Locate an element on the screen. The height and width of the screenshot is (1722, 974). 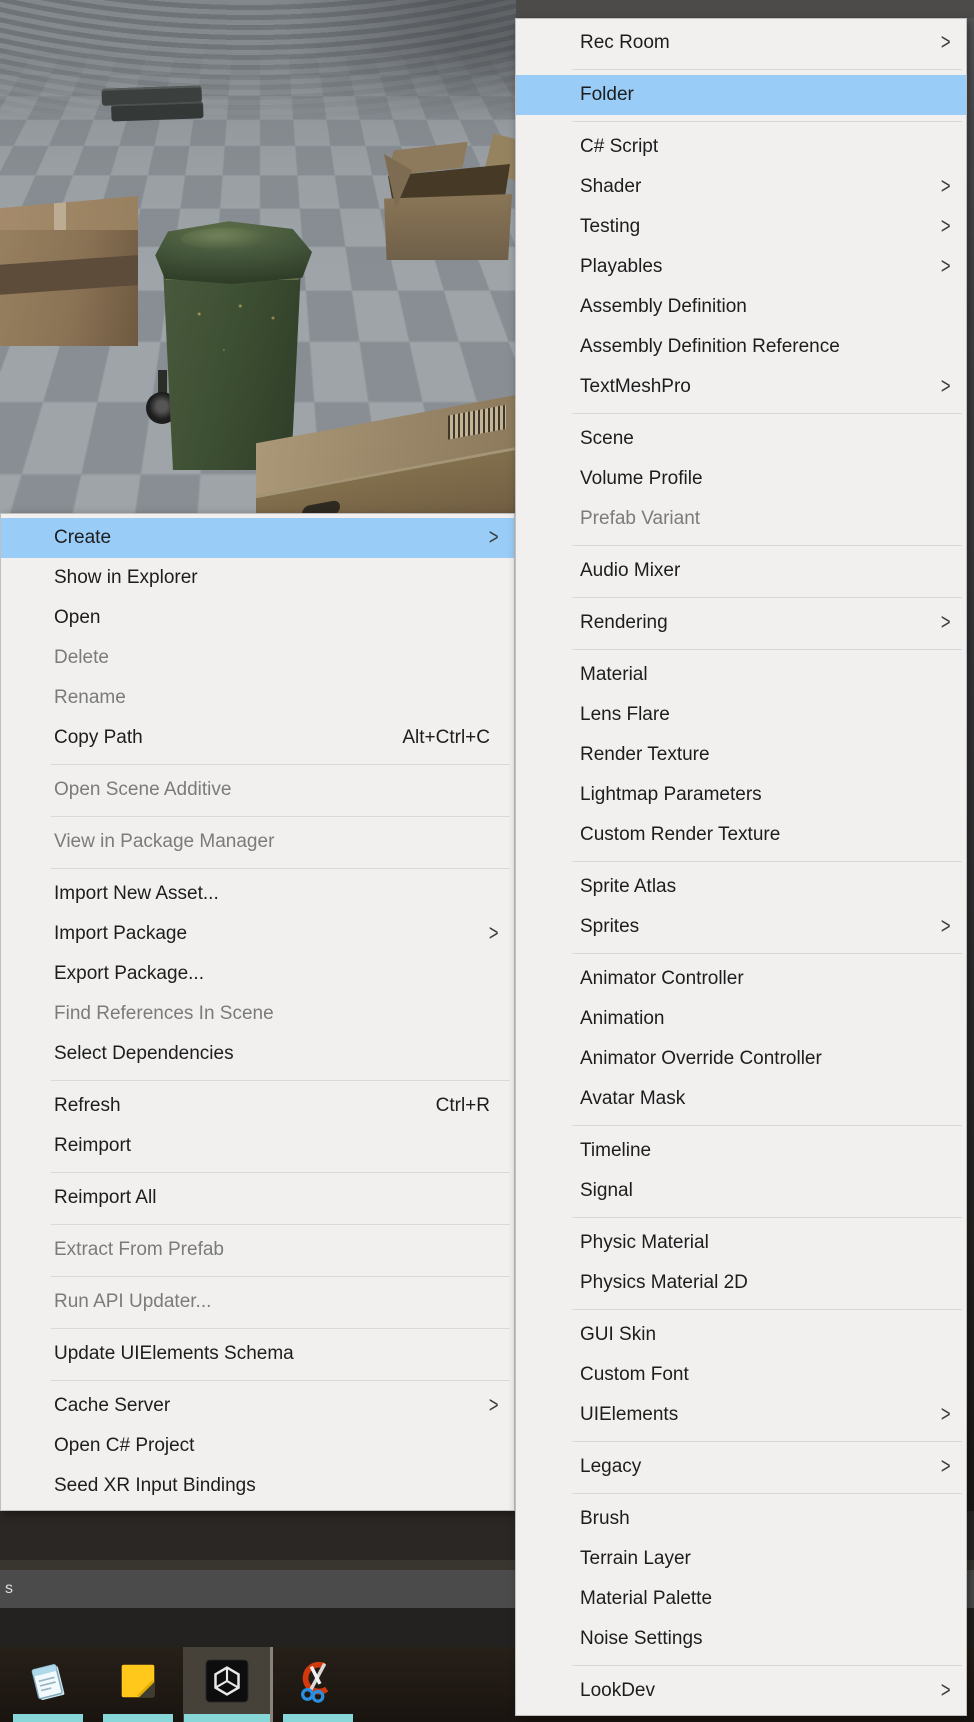
menu-item-legacy: Legacy > is located at coordinates (741, 1467).